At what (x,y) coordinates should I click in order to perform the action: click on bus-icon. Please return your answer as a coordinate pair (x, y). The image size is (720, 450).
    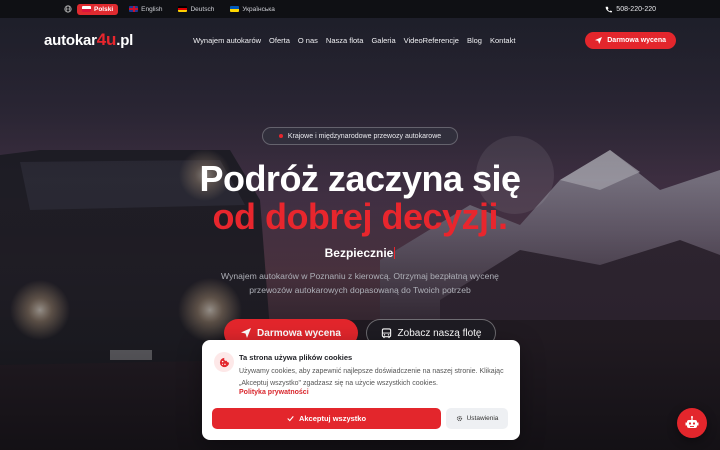
    Looking at the image, I should click on (386, 332).